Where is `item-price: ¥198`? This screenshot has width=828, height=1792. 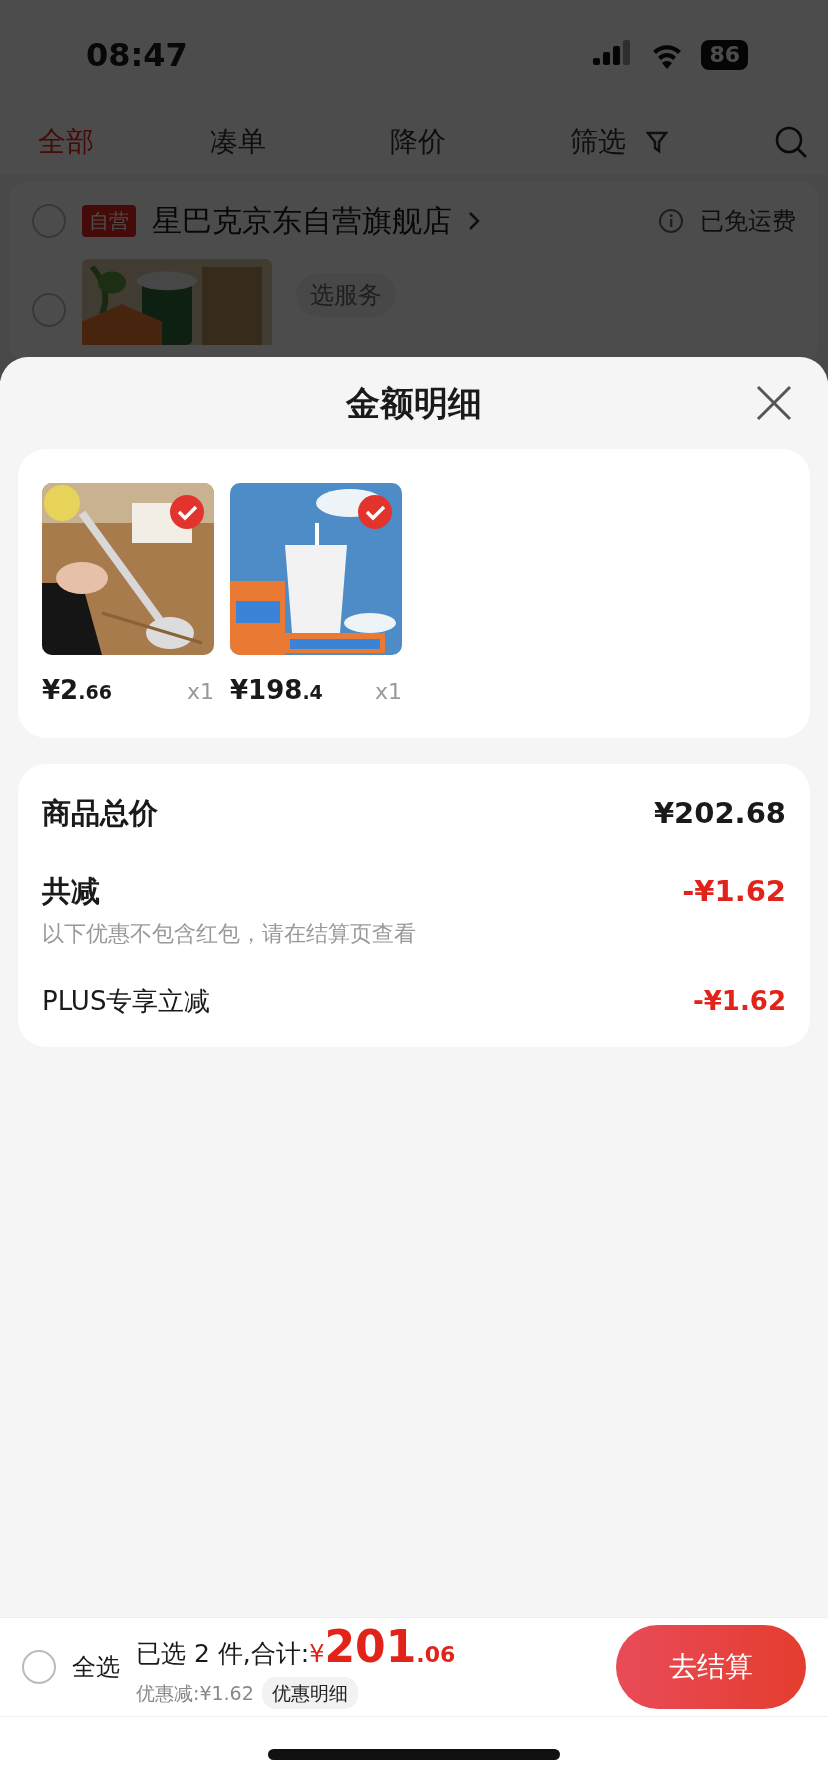
item-price: ¥198 is located at coordinates (266, 690).